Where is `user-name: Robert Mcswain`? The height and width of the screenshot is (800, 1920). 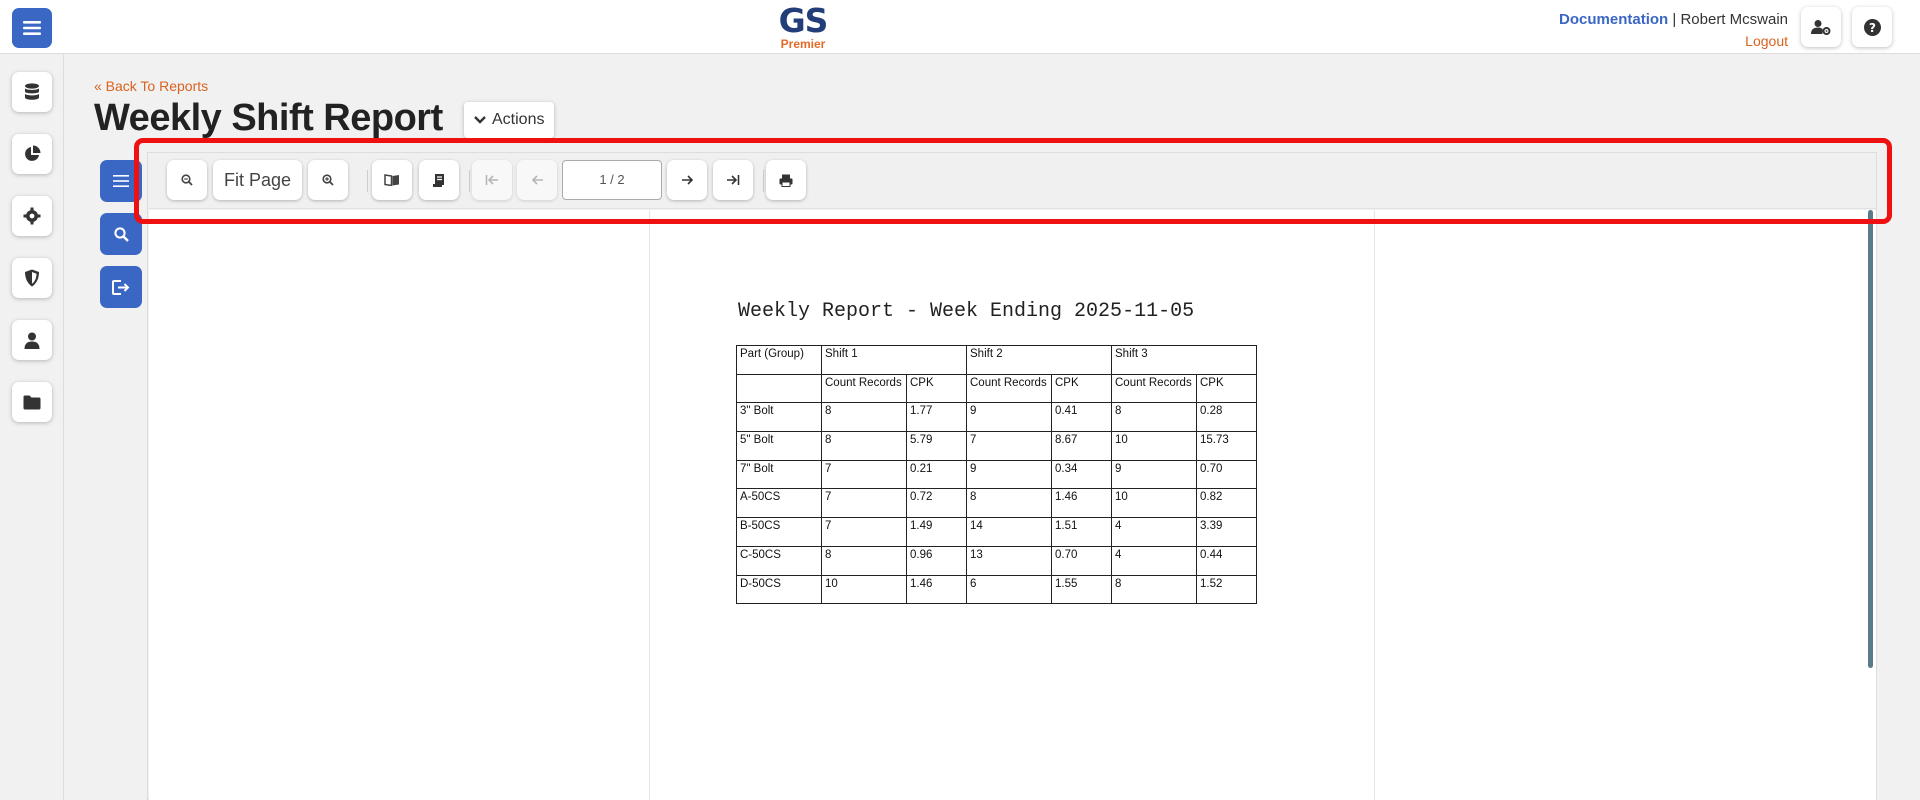 user-name: Robert Mcswain is located at coordinates (1734, 19).